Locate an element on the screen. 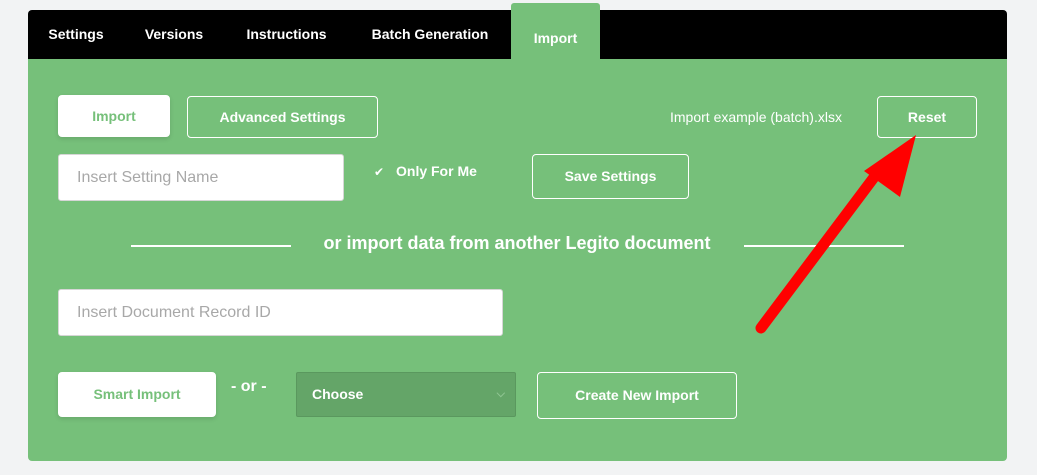 Image resolution: width=1037 pixels, height=475 pixels. annotation-arrow is located at coordinates (835, 234).